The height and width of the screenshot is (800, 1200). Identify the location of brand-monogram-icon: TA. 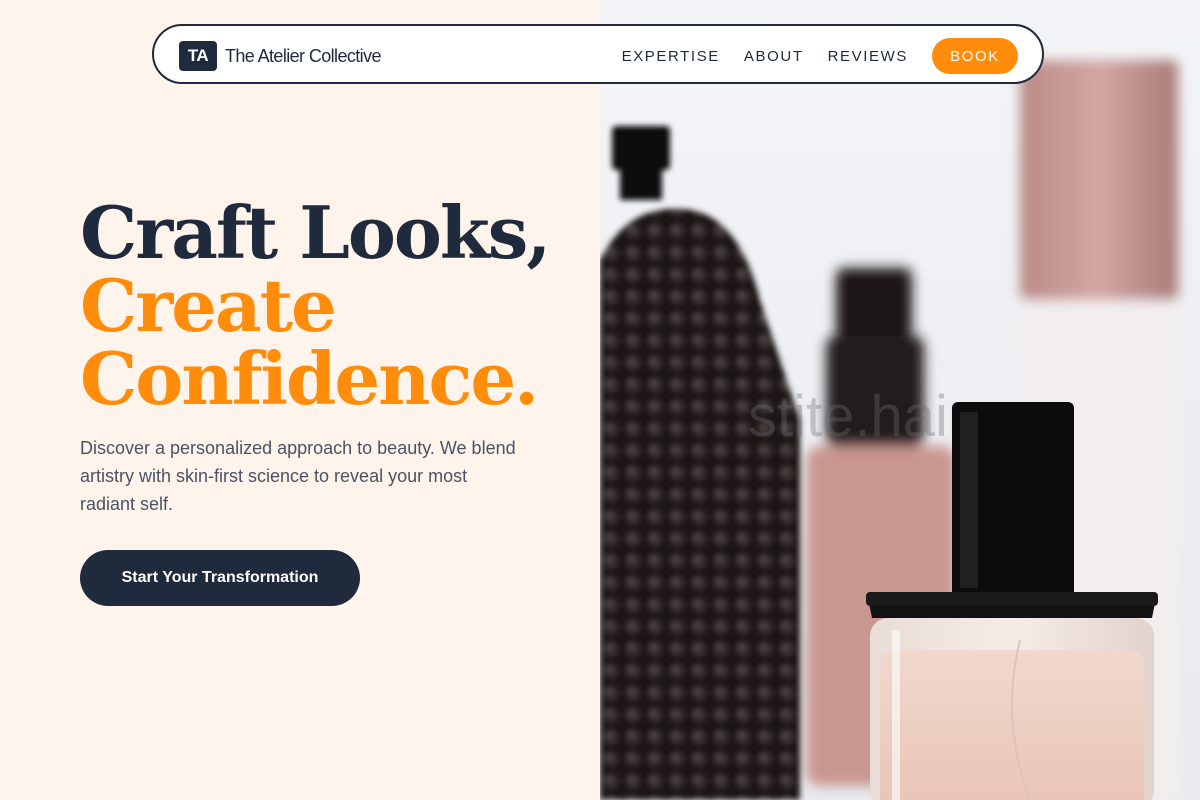
(198, 56).